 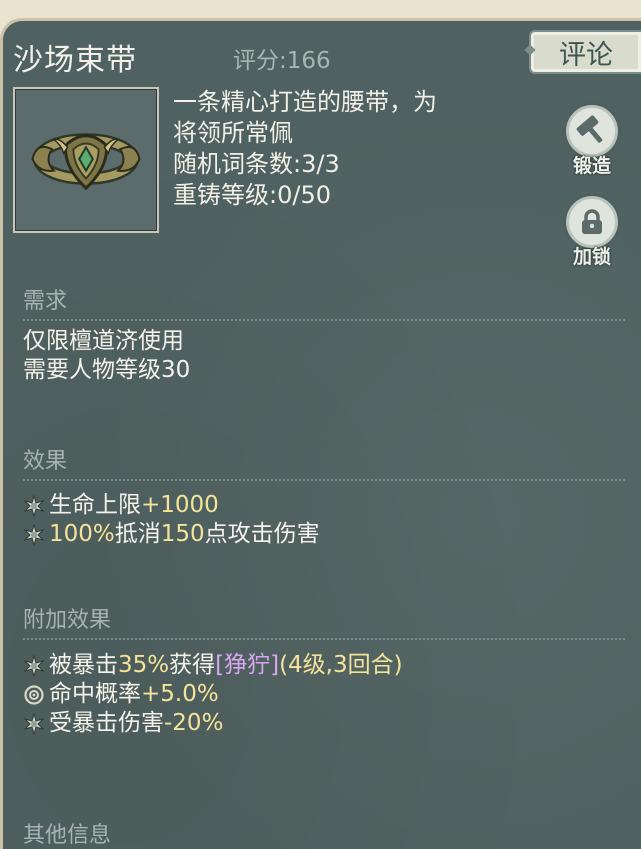 I want to click on effect-text: -20%, so click(x=194, y=723).